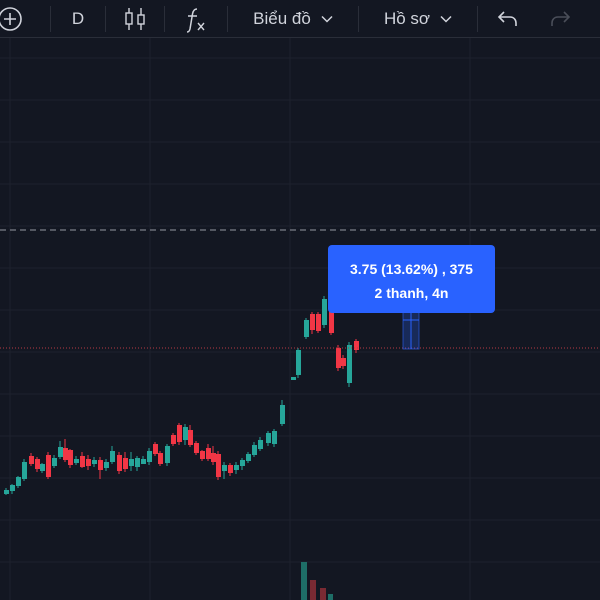  I want to click on indicators-button, so click(196, 19).